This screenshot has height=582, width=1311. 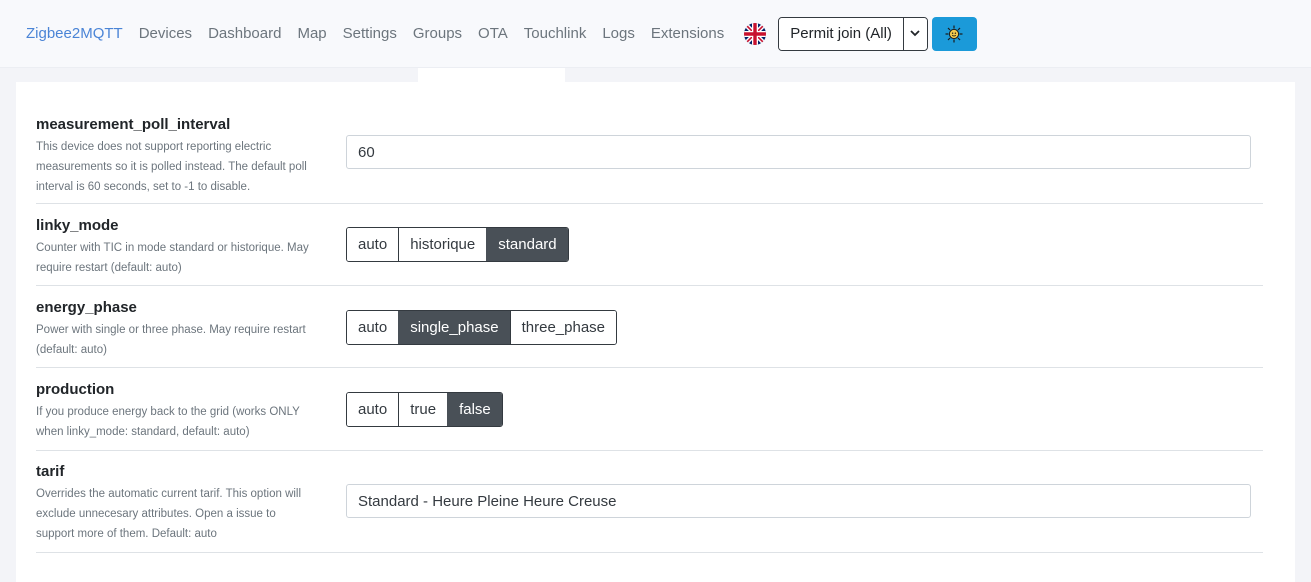 What do you see at coordinates (75, 389) in the screenshot?
I see `setting-name: production` at bounding box center [75, 389].